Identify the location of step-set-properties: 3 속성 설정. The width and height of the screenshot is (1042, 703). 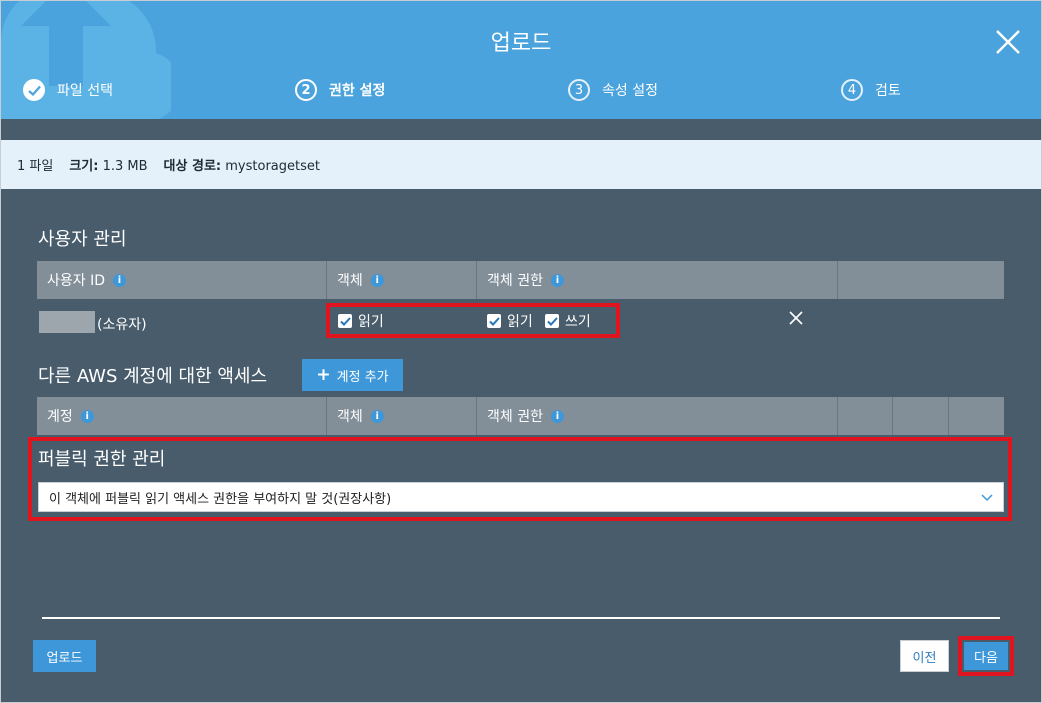
(613, 90).